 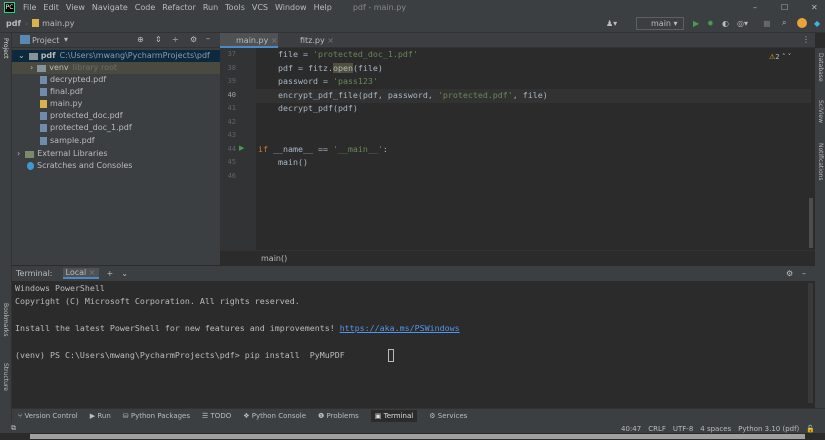 What do you see at coordinates (116, 56) in the screenshot?
I see `tree-root: ⌄ pdf C:\Users\mwang\PycharmProjects\pdf` at bounding box center [116, 56].